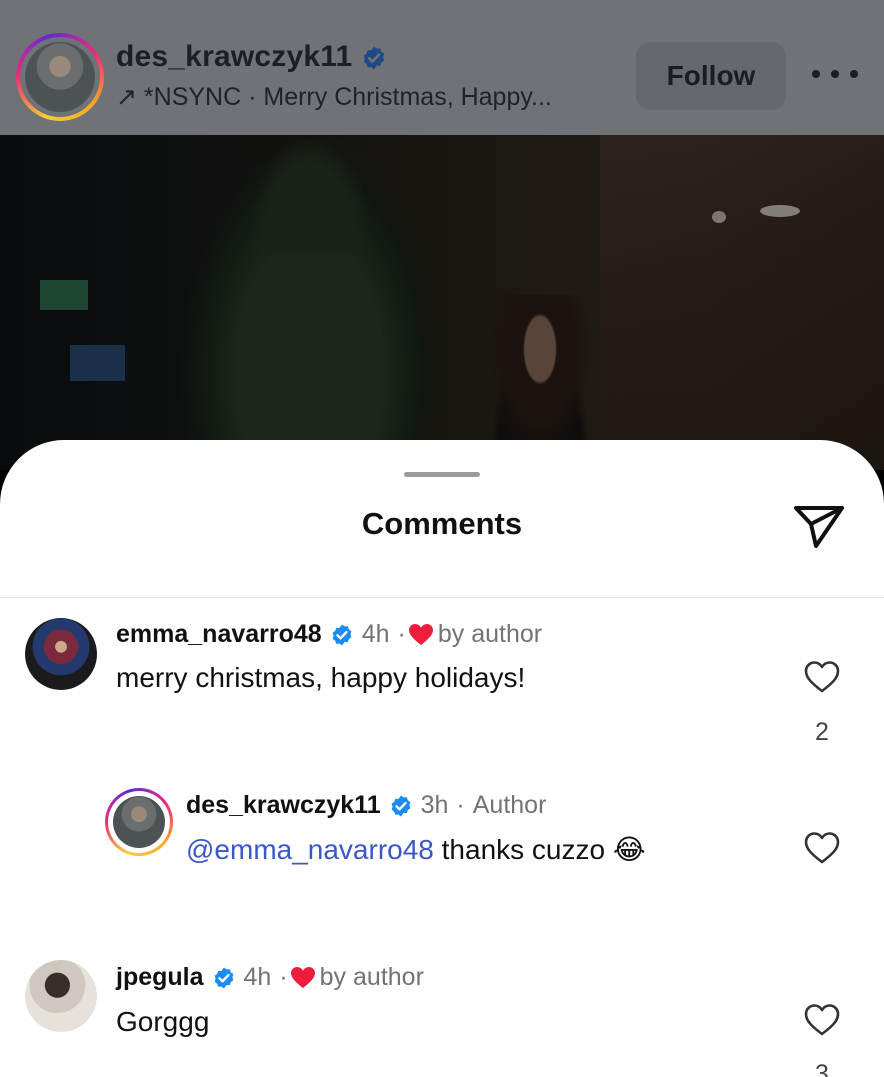 The width and height of the screenshot is (884, 1077). What do you see at coordinates (819, 526) in the screenshot?
I see `share-send-icon` at bounding box center [819, 526].